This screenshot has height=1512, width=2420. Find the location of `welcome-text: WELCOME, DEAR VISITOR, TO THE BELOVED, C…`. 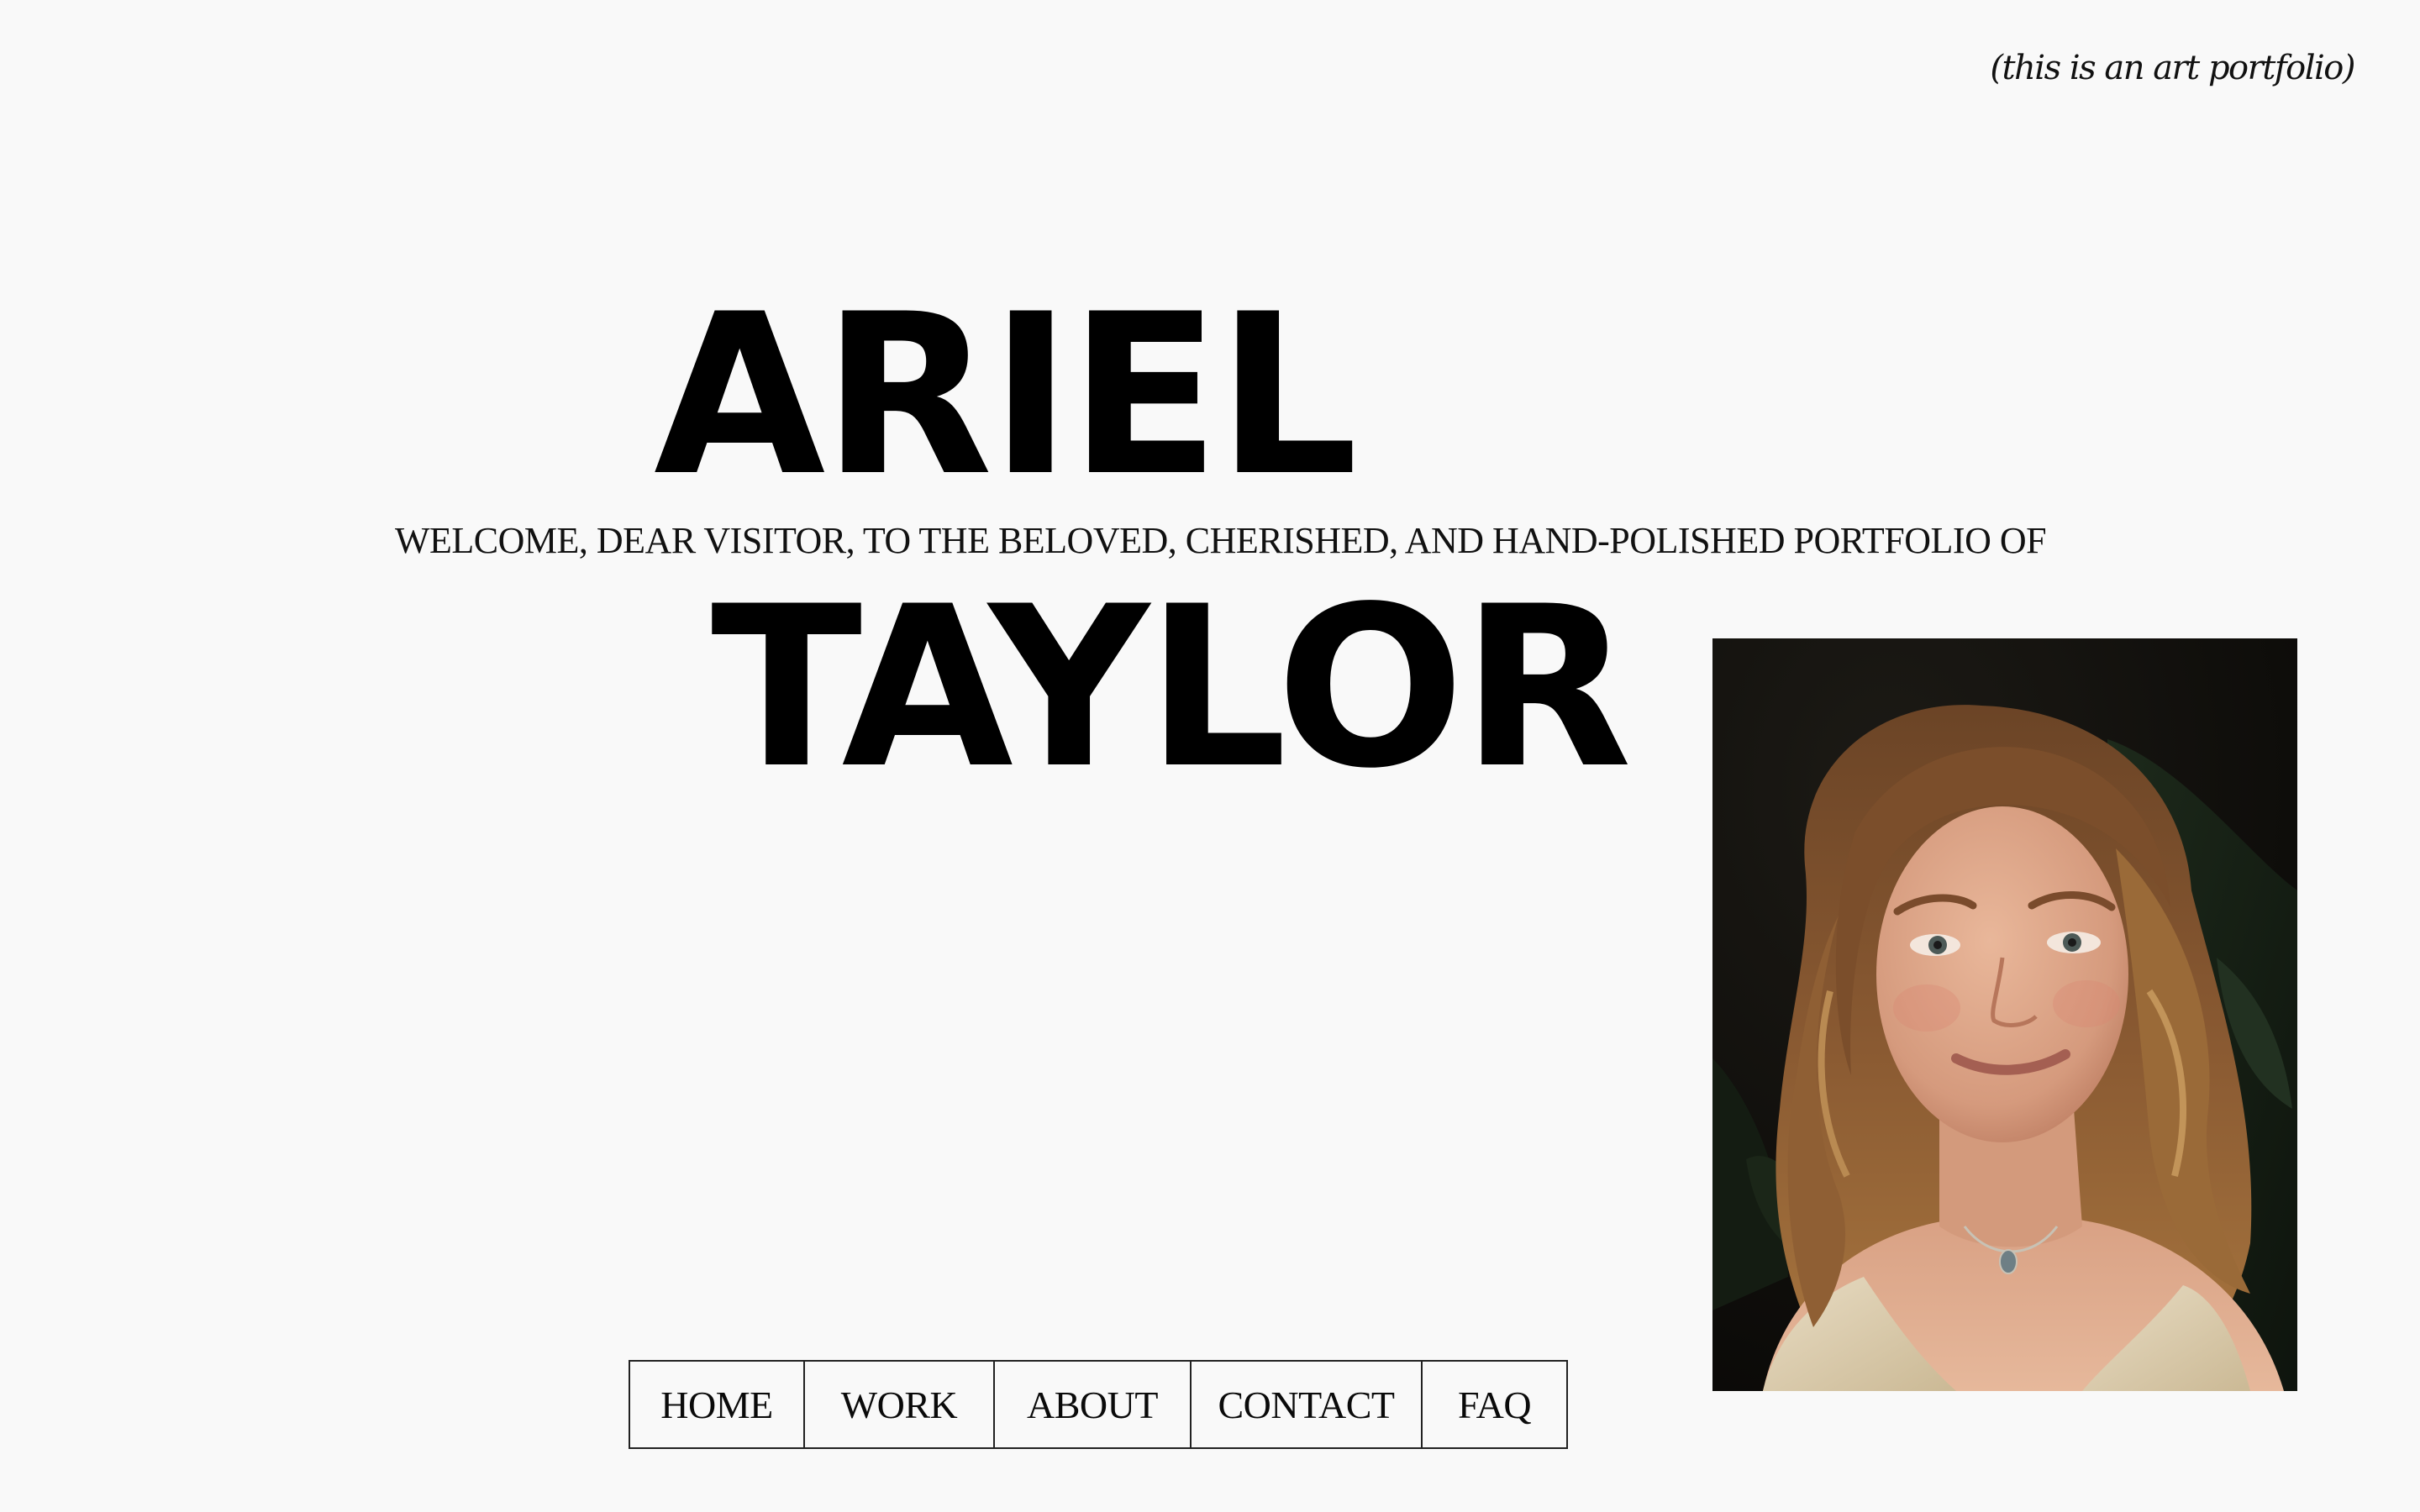

welcome-text: WELCOME, DEAR VISITOR, TO THE BELOVED, C… is located at coordinates (1221, 540).